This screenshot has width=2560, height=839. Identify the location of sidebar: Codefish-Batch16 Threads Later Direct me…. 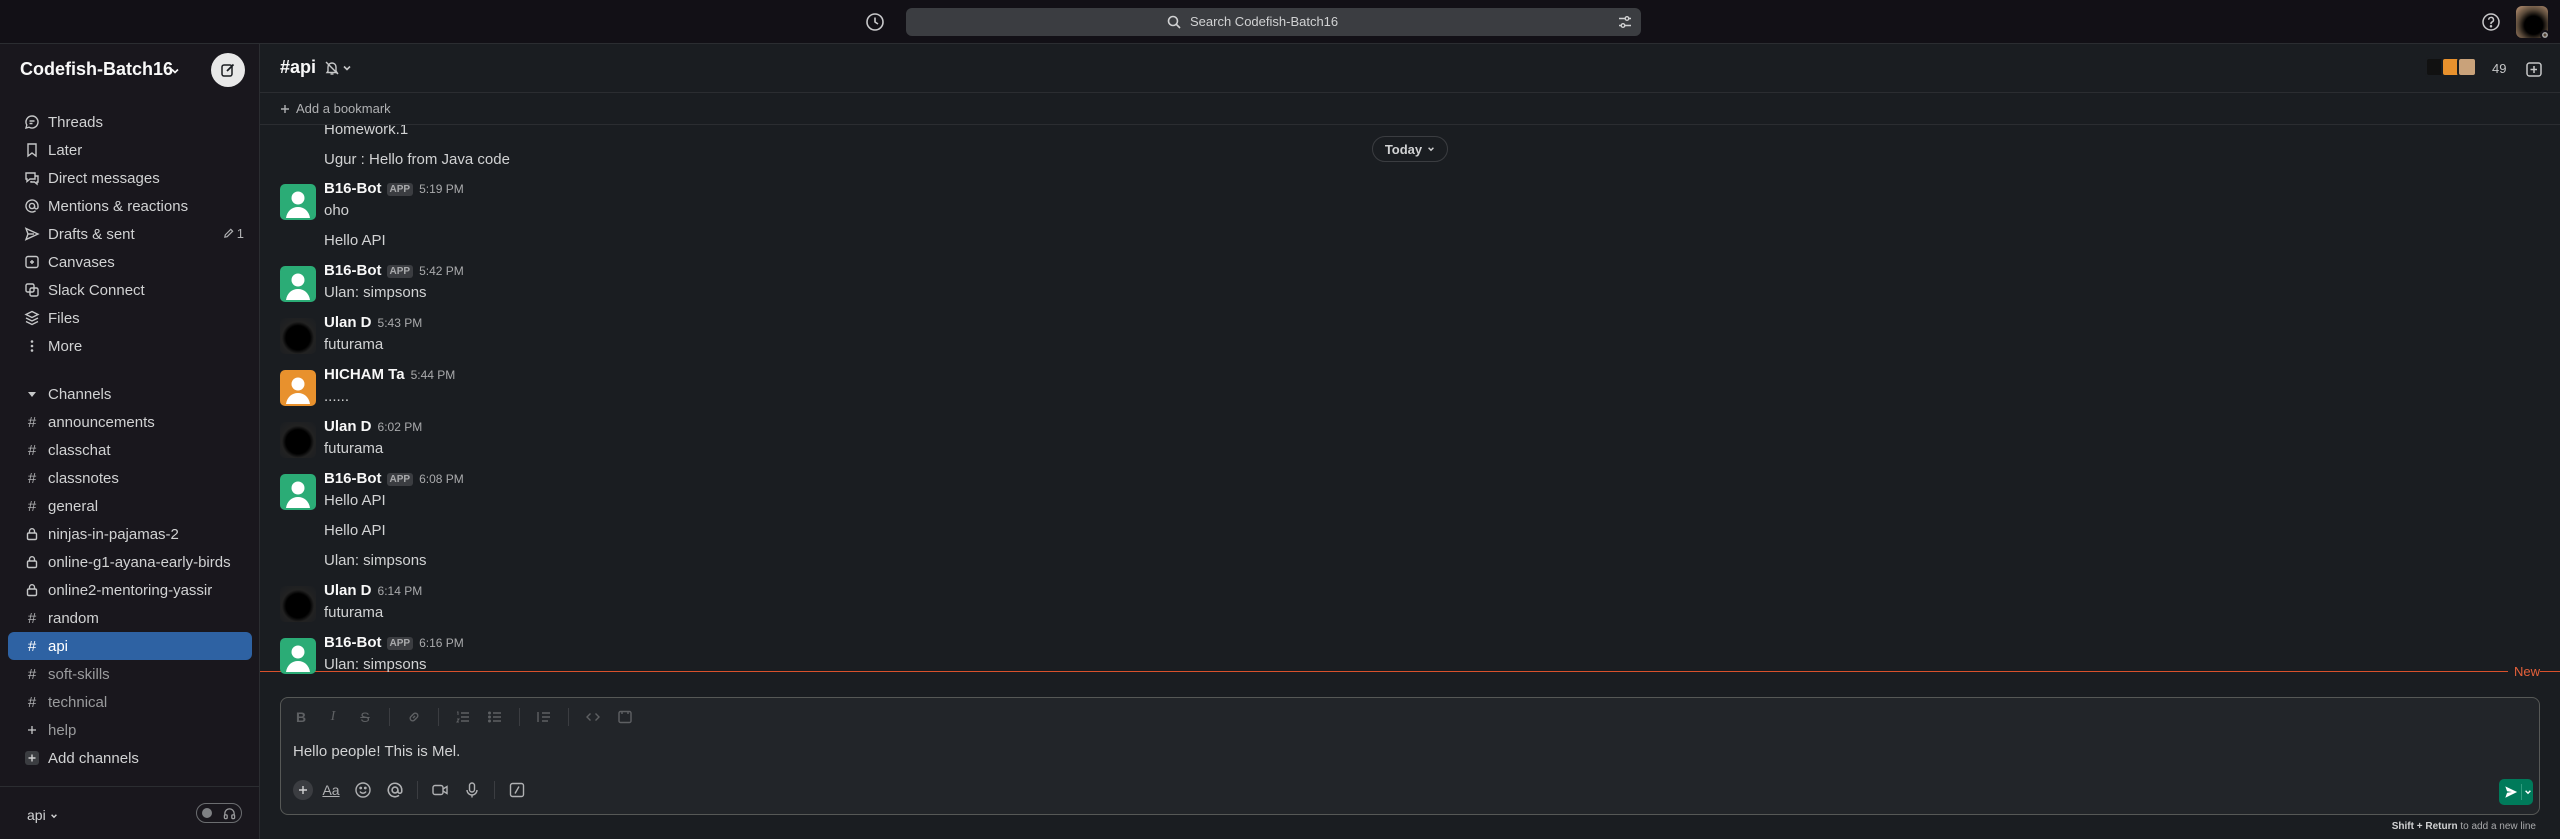
(130, 441).